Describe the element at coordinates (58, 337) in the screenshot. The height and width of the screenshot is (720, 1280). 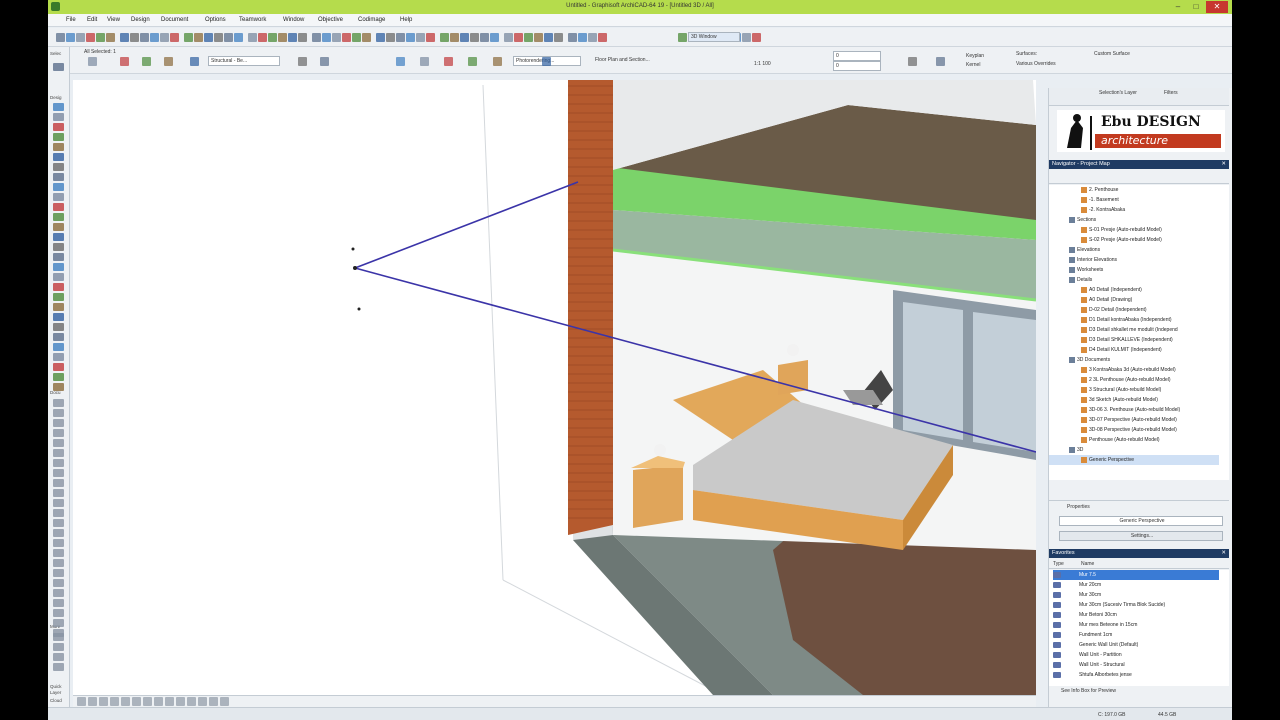
I see `beam-icon` at that location.